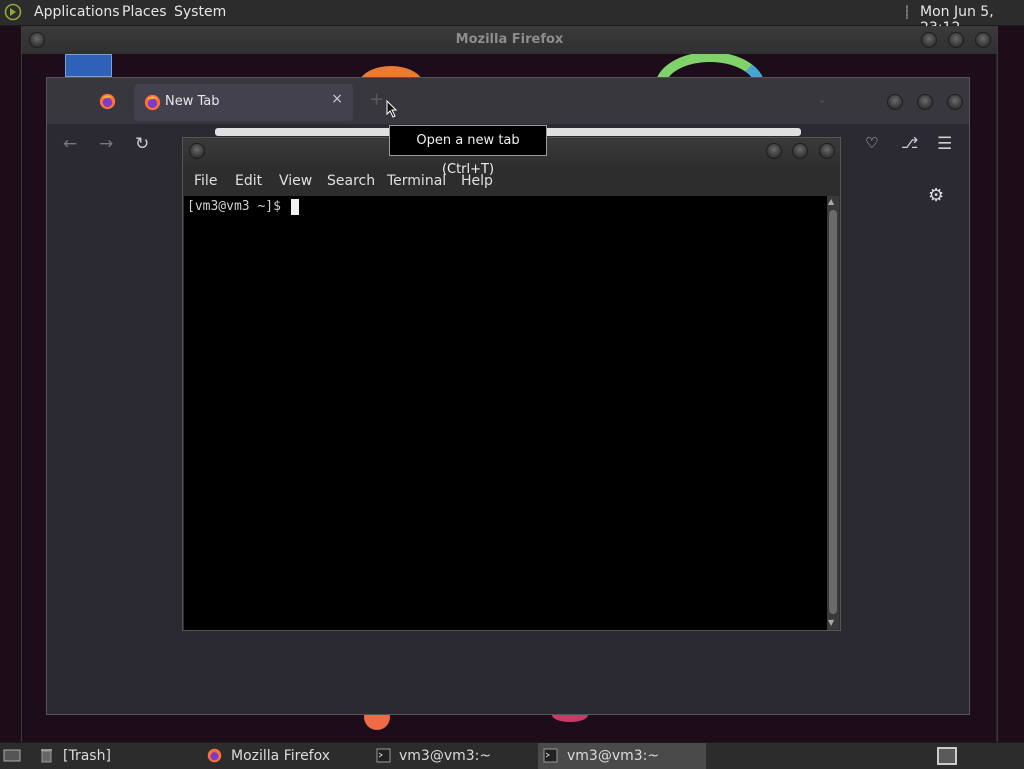 The width and height of the screenshot is (1024, 769). What do you see at coordinates (871, 143) in the screenshot?
I see `pocket-icon: ♡` at bounding box center [871, 143].